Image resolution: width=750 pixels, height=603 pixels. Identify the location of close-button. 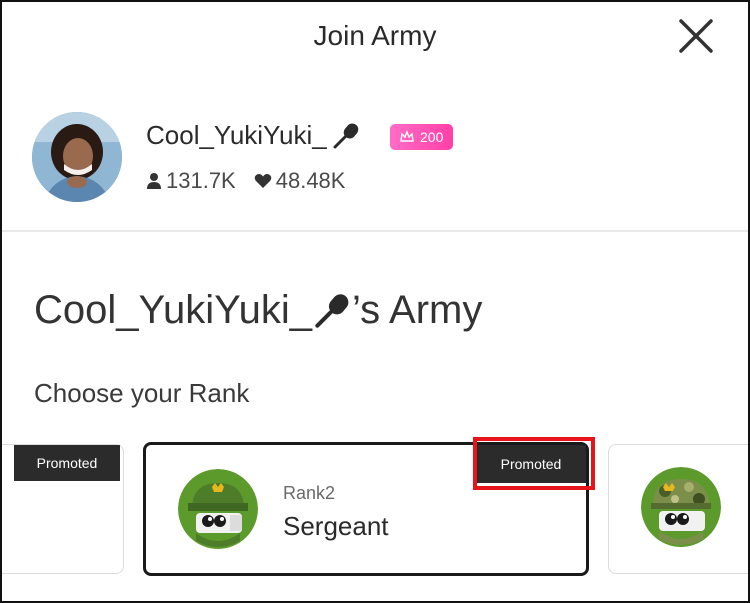
(696, 36).